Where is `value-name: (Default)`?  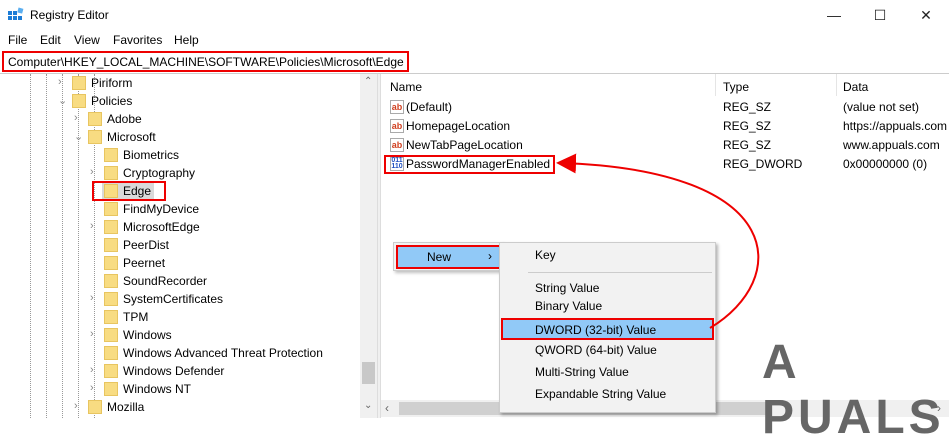
value-name: (Default) is located at coordinates (429, 107).